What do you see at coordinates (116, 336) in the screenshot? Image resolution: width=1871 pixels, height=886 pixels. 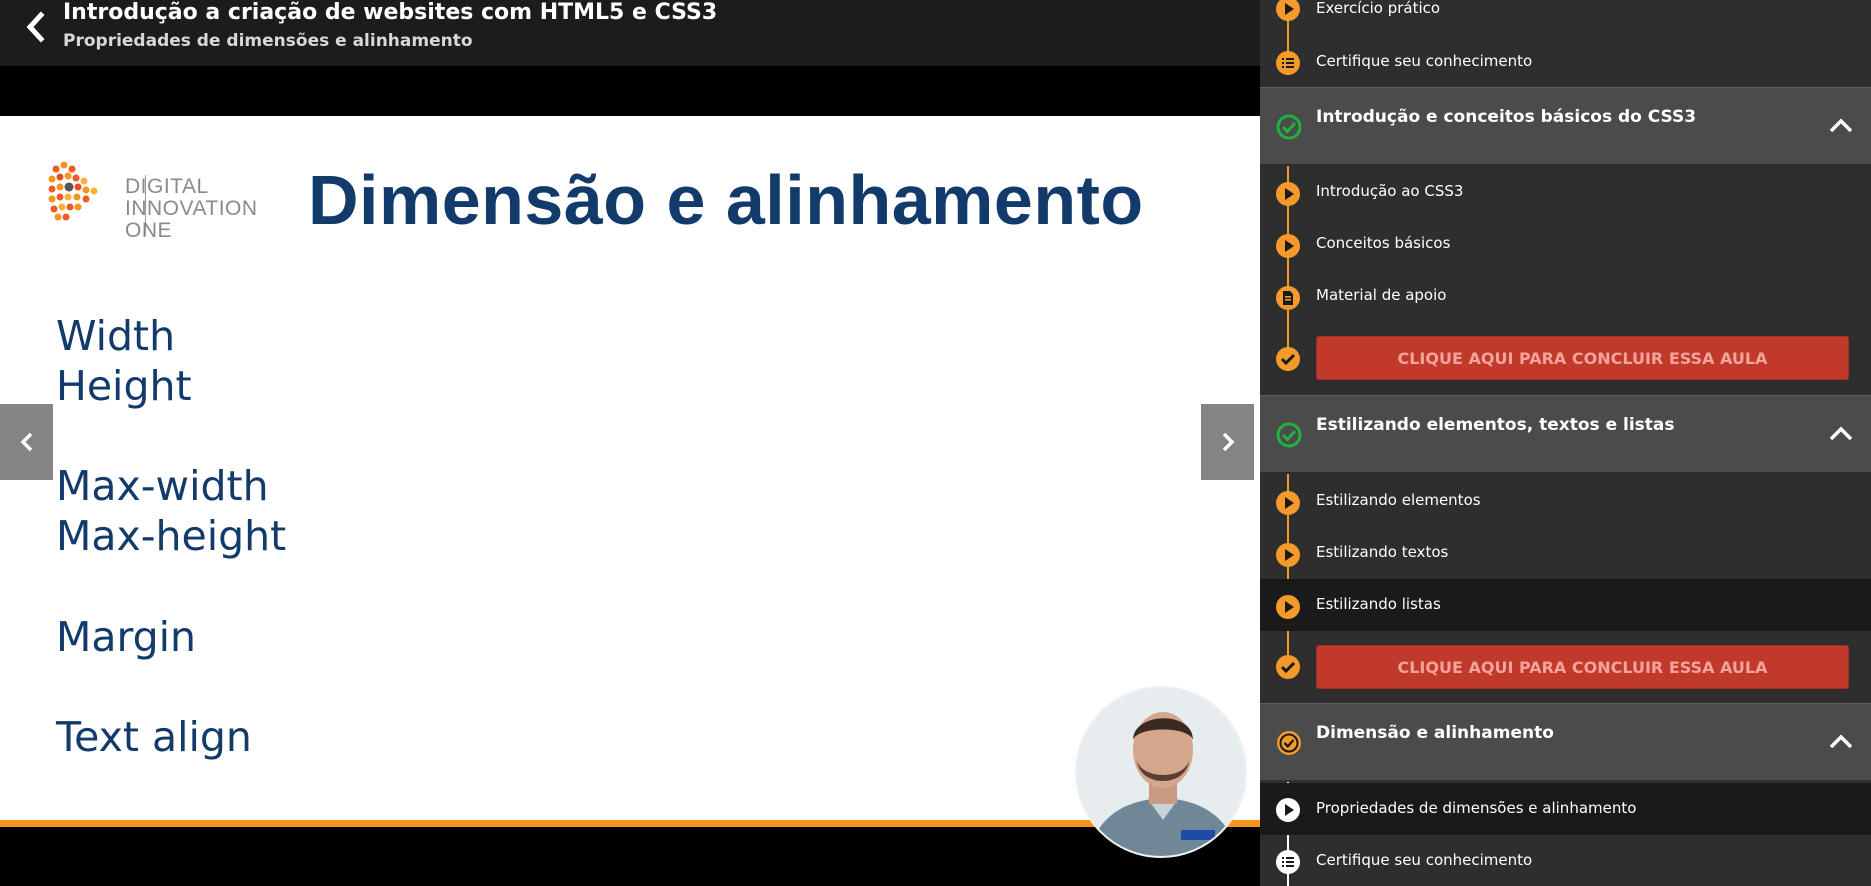 I see `property-width: Width` at bounding box center [116, 336].